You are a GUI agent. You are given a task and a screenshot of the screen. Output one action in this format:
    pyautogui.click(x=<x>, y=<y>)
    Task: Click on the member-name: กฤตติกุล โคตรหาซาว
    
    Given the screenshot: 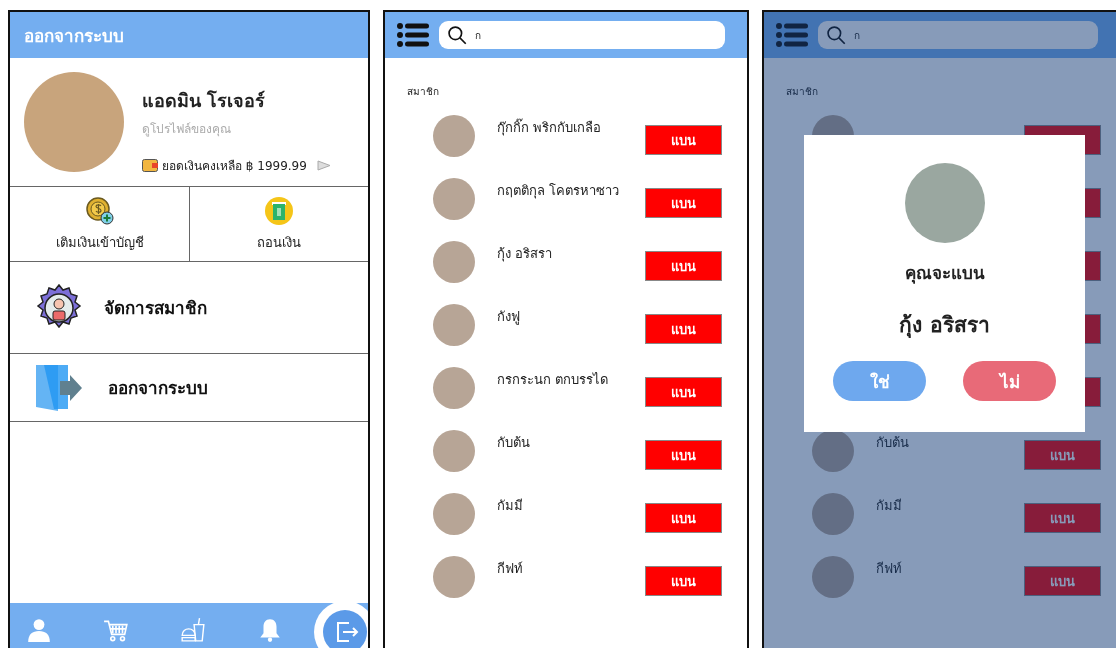 What is the action you would take?
    pyautogui.click(x=559, y=191)
    